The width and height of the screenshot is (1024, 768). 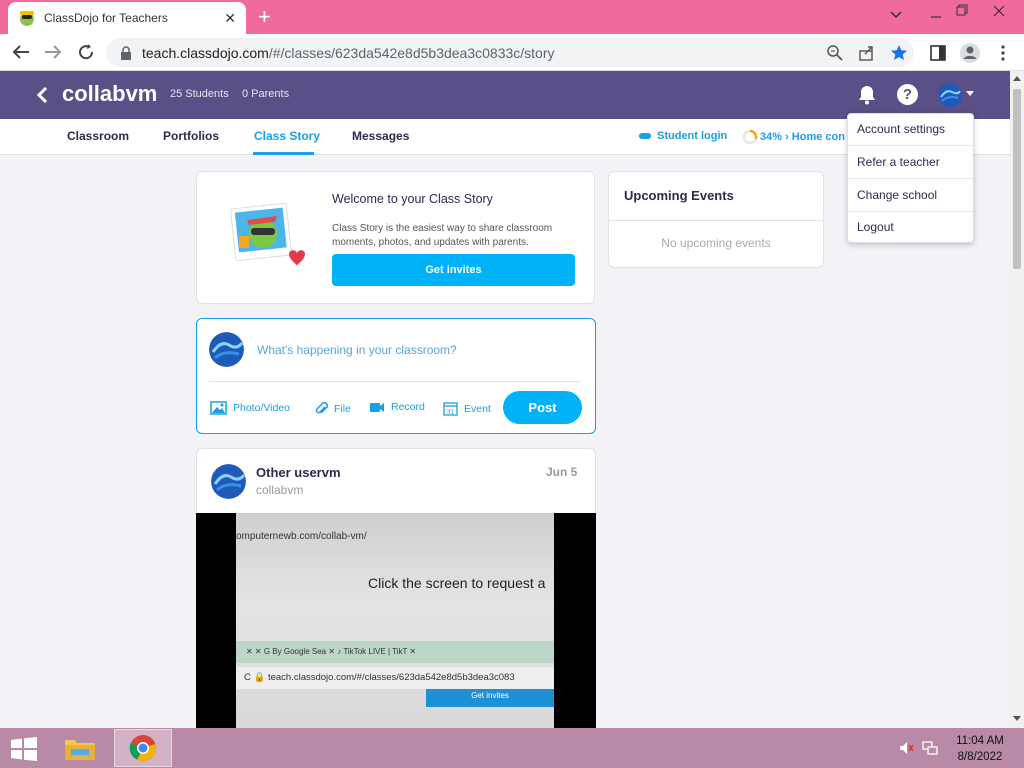 What do you see at coordinates (265, 94) in the screenshot?
I see `parents-count: 0 Parents` at bounding box center [265, 94].